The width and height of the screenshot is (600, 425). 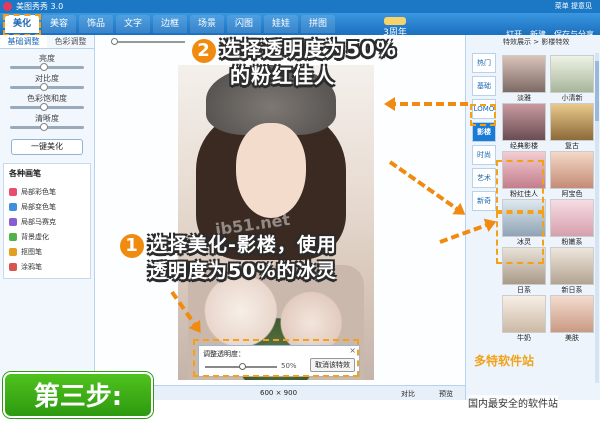 I want to click on contrast-slider, so click(x=47, y=87).